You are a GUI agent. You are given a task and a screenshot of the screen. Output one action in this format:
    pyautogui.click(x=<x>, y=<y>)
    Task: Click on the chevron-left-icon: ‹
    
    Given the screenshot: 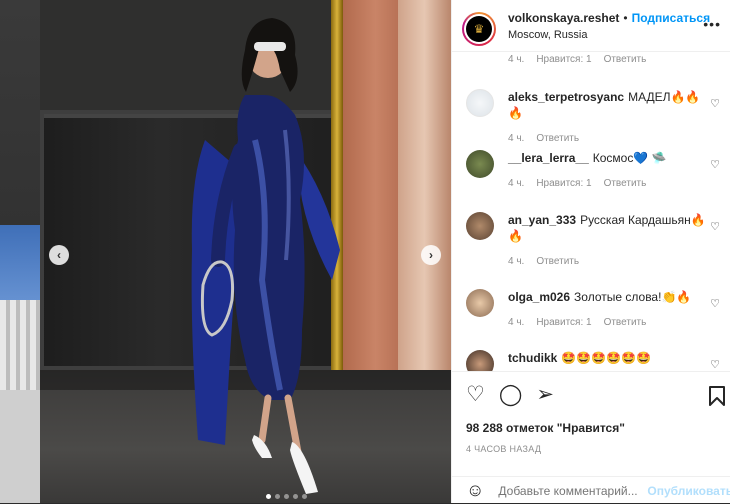 What is the action you would take?
    pyautogui.click(x=59, y=255)
    